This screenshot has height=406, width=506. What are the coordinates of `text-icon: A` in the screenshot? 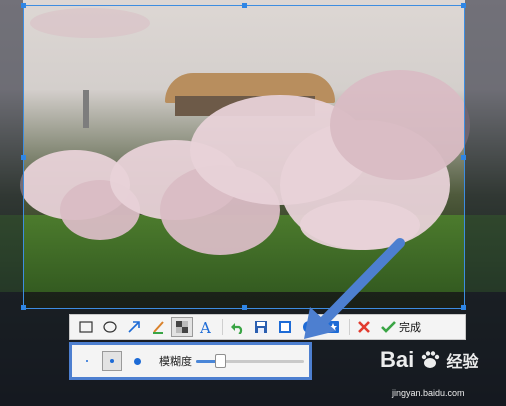 It's located at (205, 327).